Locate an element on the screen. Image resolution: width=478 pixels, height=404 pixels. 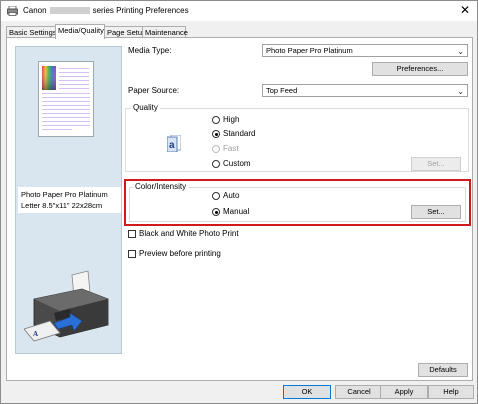
quality-group-title: Quality is located at coordinates (145, 107).